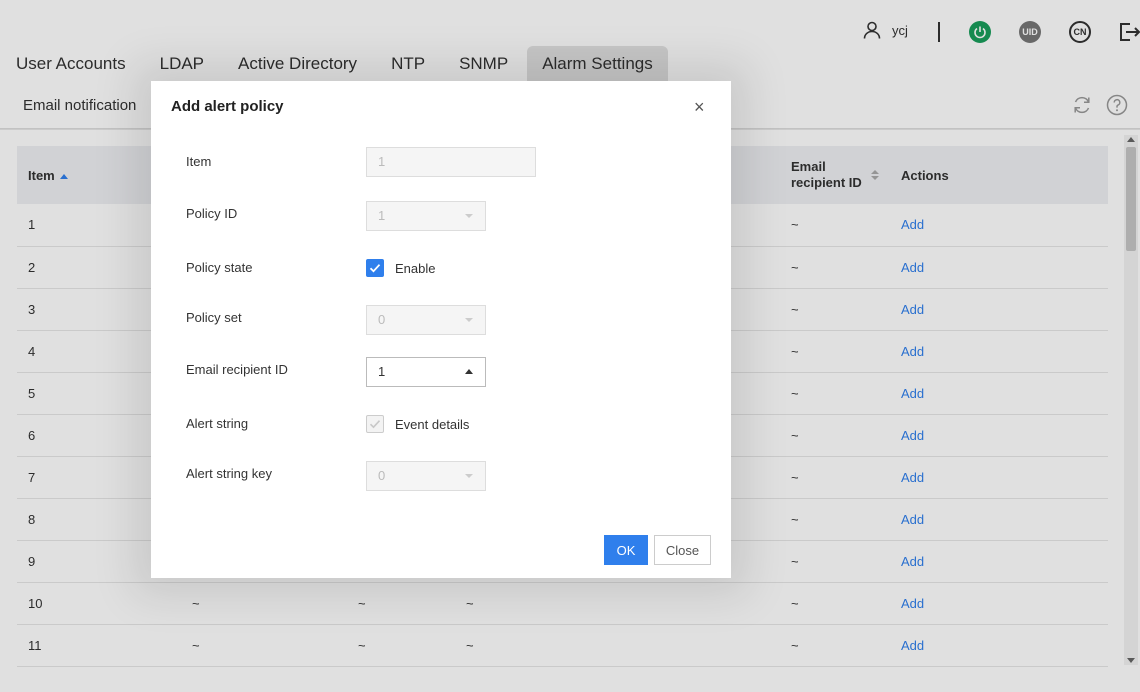  I want to click on policy-state-label: Policy state, so click(219, 267).